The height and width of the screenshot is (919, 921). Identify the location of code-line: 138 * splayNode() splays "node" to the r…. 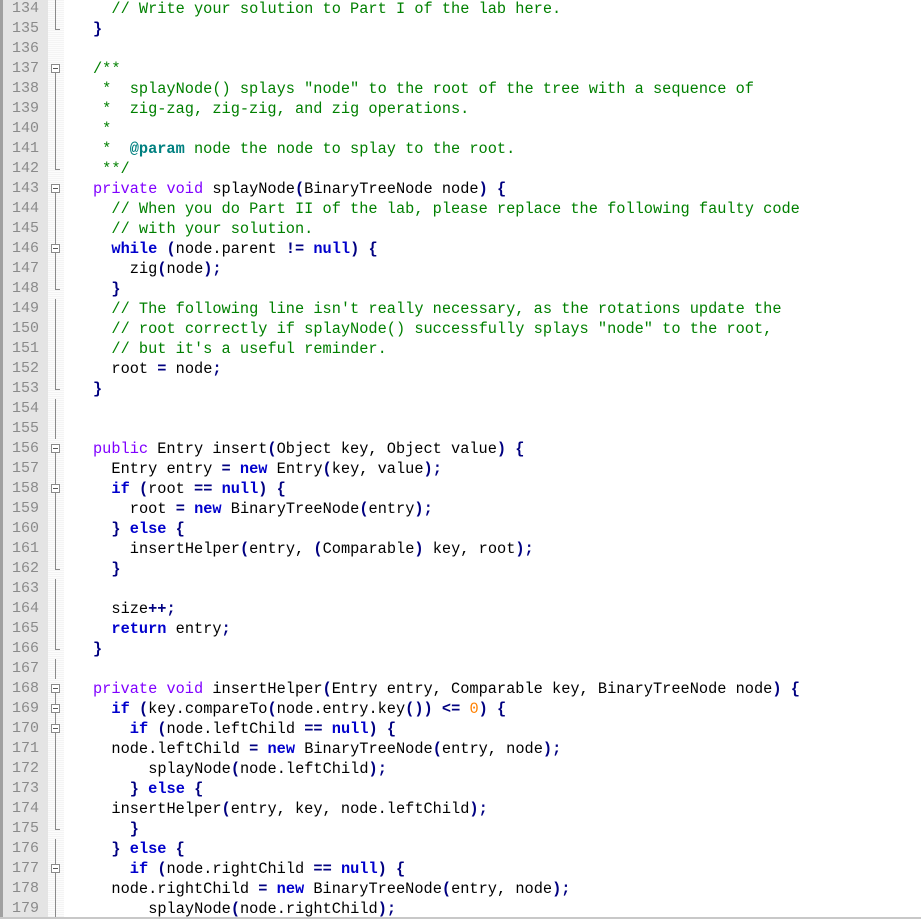
(460, 89).